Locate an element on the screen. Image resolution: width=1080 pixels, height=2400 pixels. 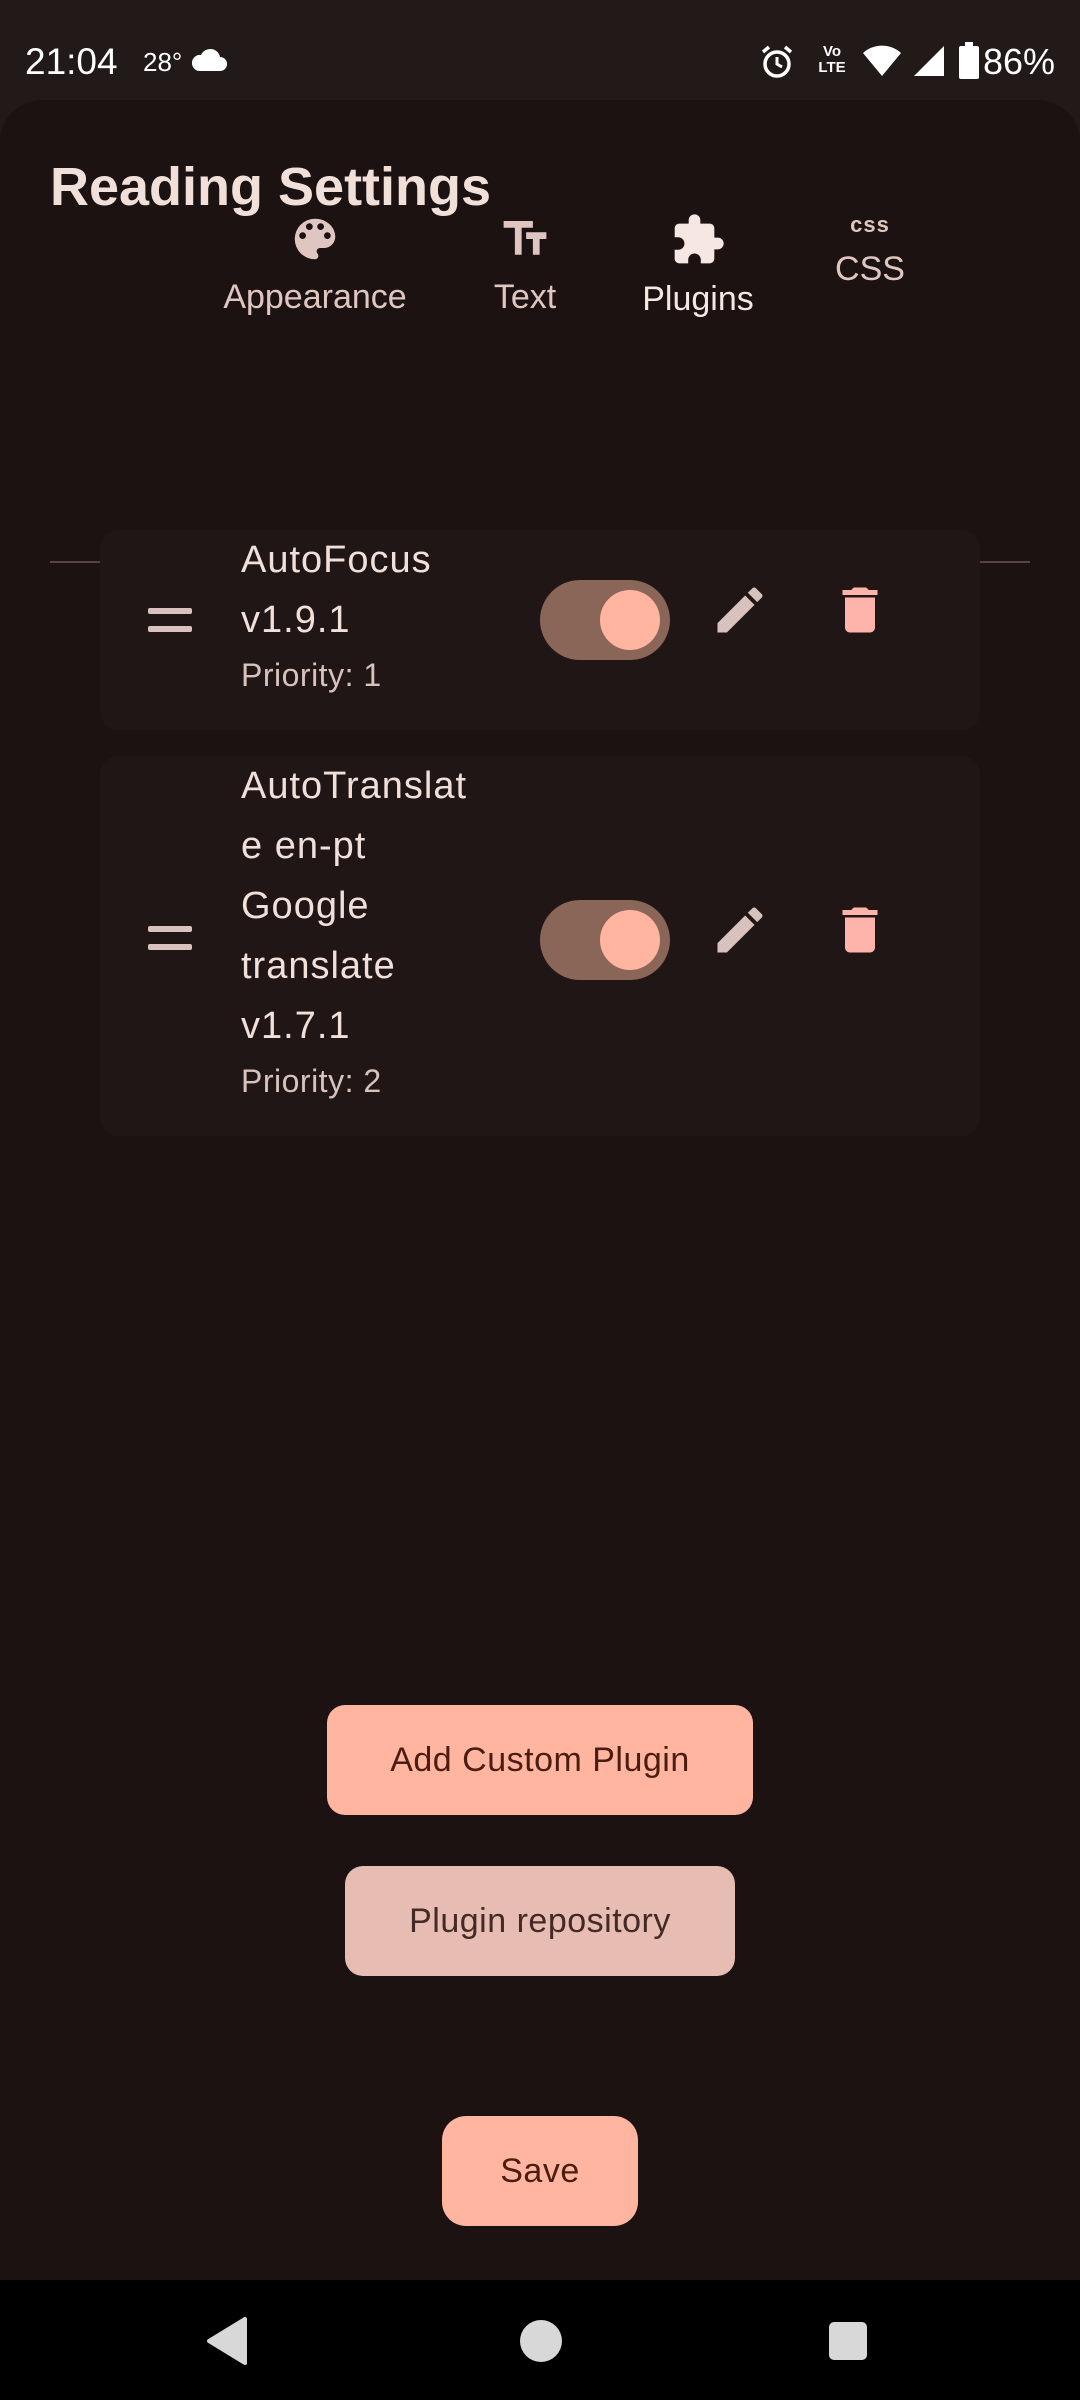
palette-icon is located at coordinates (315, 239).